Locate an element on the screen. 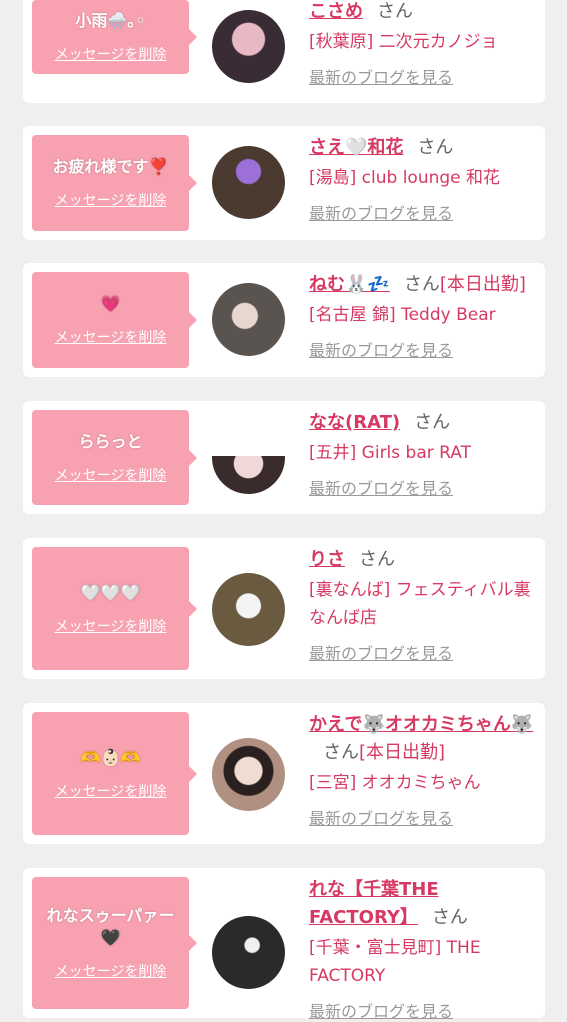 This screenshot has height=1022, width=567. girl-name-link: かえで🐺オオカミちゃん🐺 is located at coordinates (421, 724).